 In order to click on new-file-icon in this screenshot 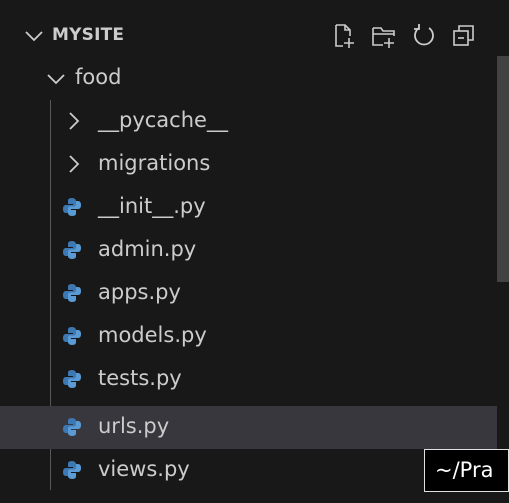, I will do `click(344, 36)`.